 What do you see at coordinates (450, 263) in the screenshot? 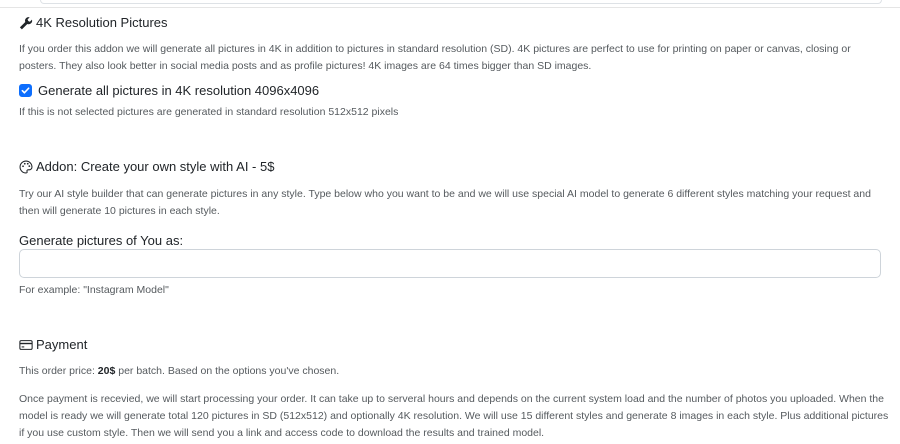
I see `custom-style-input` at bounding box center [450, 263].